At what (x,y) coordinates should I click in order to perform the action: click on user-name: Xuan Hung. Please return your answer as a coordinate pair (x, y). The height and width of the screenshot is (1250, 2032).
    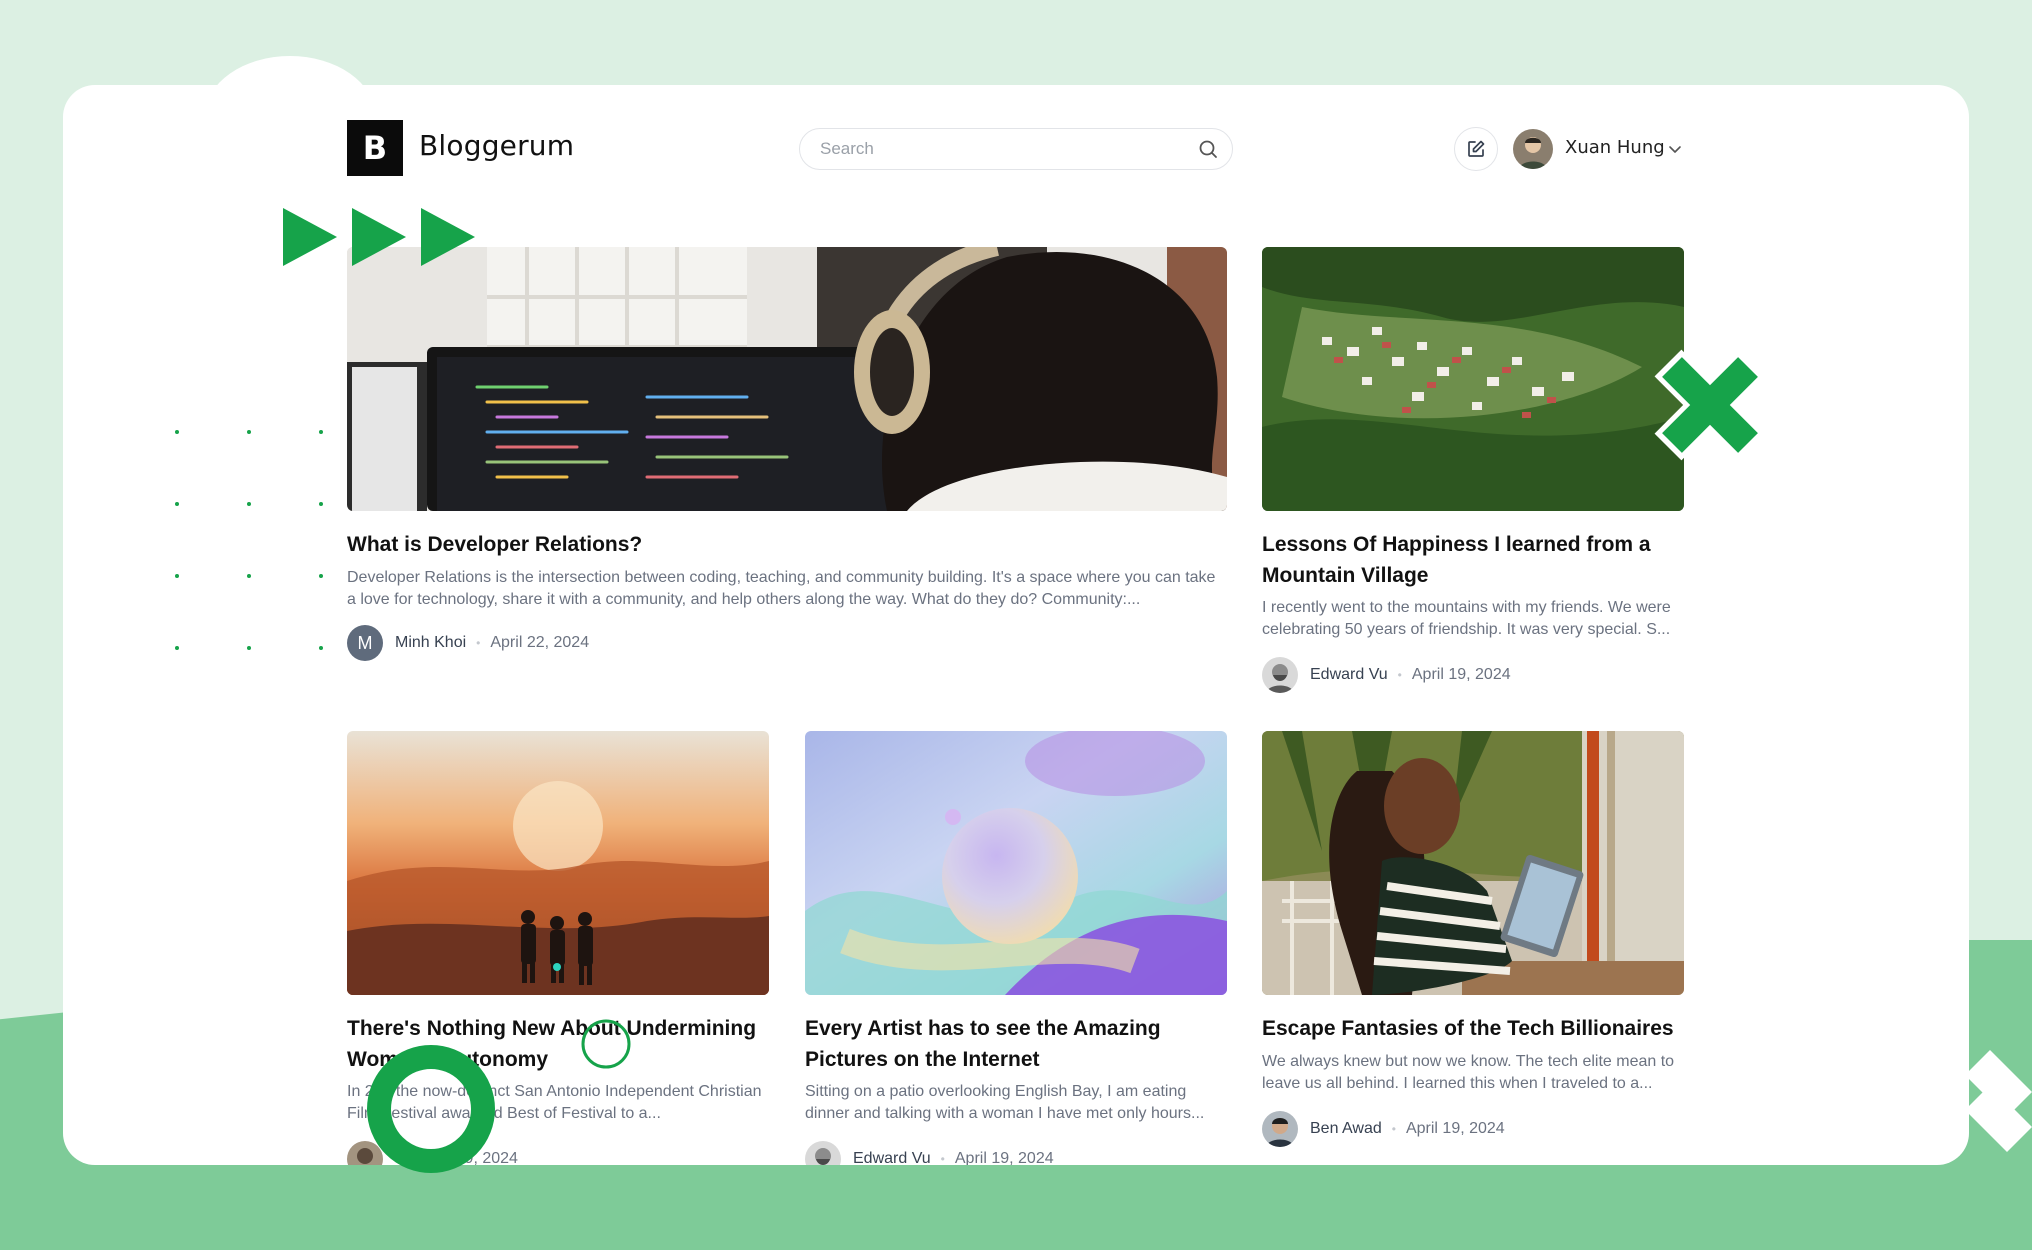
    Looking at the image, I should click on (1615, 147).